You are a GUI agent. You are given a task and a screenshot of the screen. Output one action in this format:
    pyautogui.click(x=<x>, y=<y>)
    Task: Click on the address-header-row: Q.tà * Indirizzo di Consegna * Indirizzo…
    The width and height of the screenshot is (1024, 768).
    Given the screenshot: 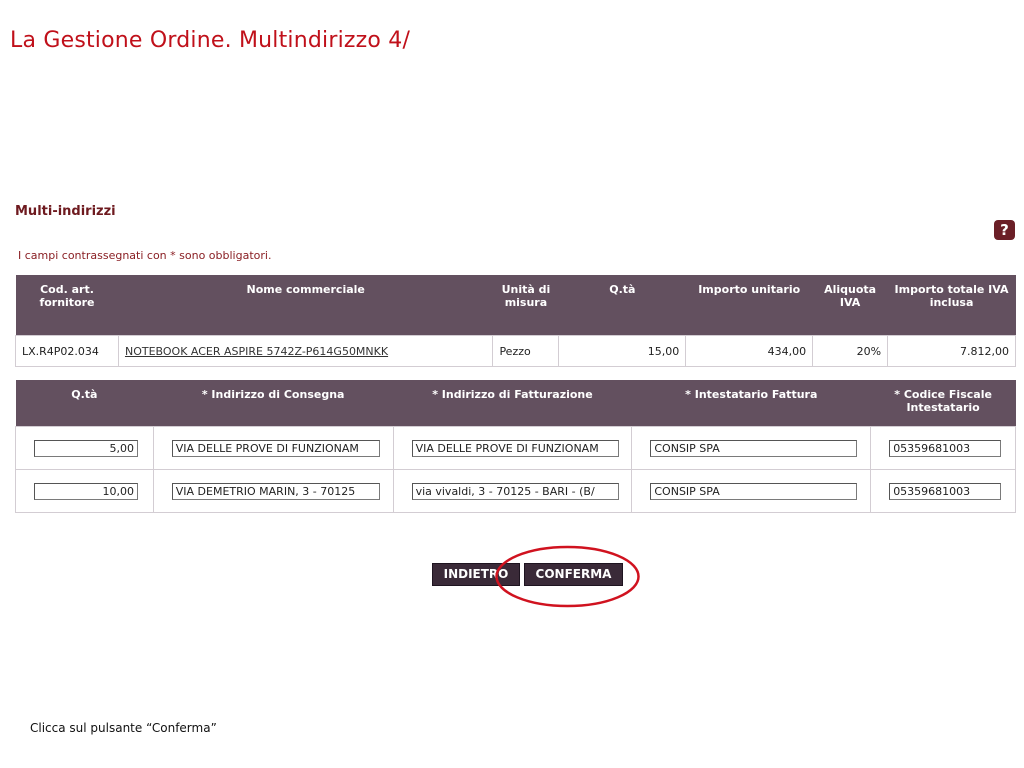 What is the action you would take?
    pyautogui.click(x=515, y=403)
    